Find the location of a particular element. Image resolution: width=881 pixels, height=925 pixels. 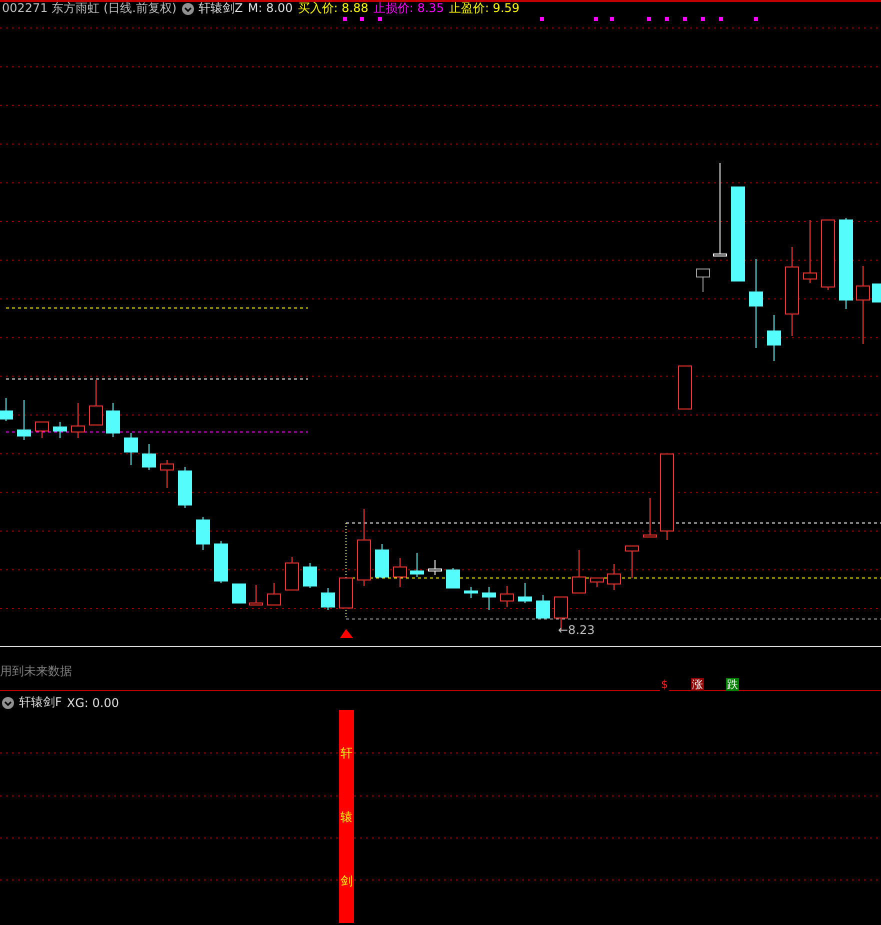

indicator-name: 轩辕剑F is located at coordinates (40, 702).